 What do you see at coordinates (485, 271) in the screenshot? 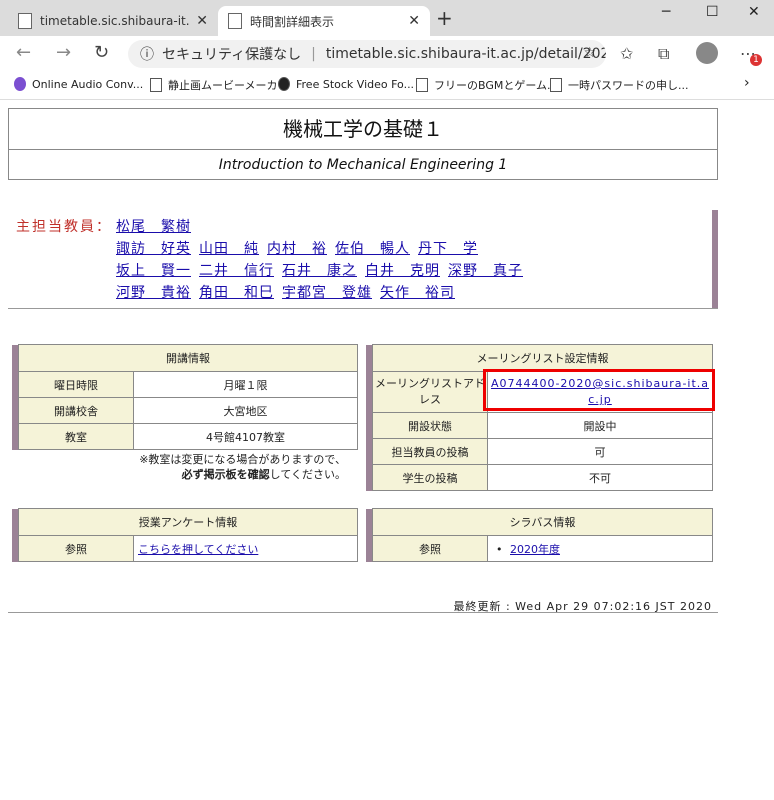
I see `instructor-link: 深野 真子` at bounding box center [485, 271].